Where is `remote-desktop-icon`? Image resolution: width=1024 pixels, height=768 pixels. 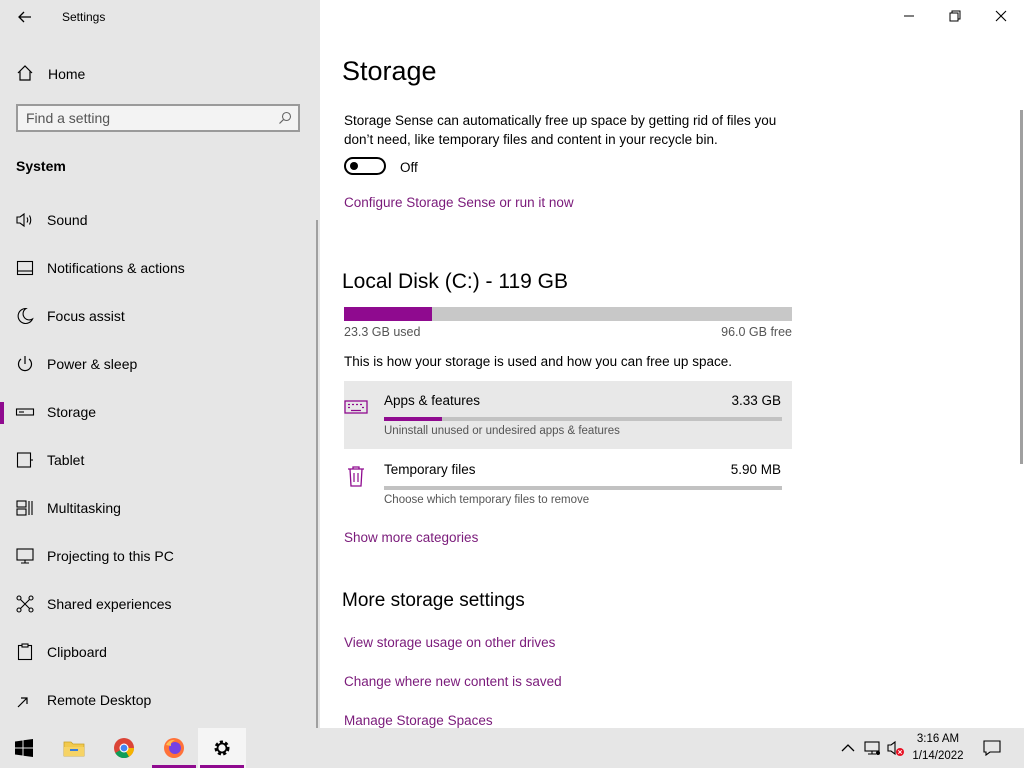 remote-desktop-icon is located at coordinates (22, 702).